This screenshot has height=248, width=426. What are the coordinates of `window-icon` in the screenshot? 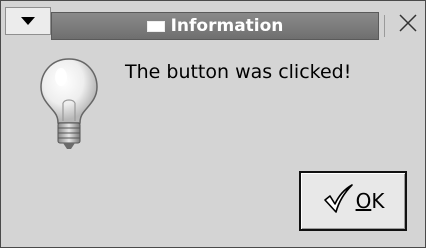 It's located at (155, 26).